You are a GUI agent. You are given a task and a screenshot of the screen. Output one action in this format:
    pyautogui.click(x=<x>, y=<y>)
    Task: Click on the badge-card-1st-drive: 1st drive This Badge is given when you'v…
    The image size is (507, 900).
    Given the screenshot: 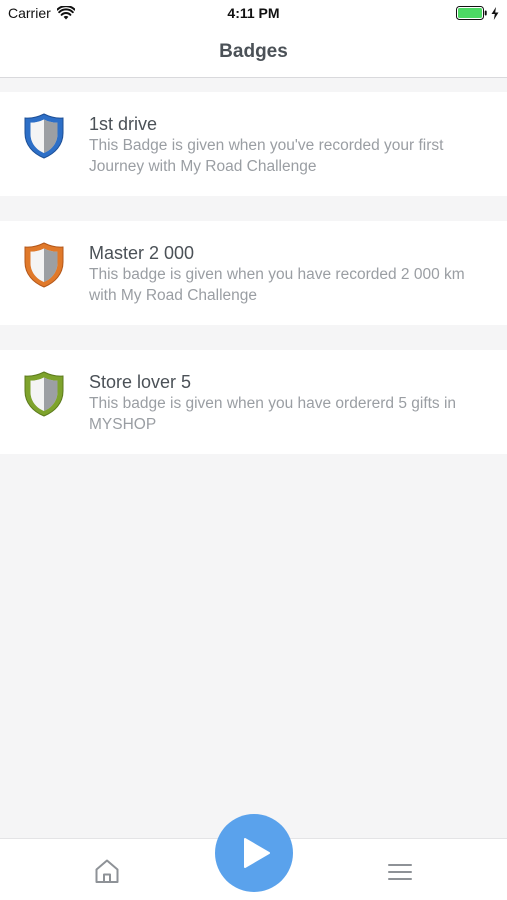 What is the action you would take?
    pyautogui.click(x=253, y=144)
    